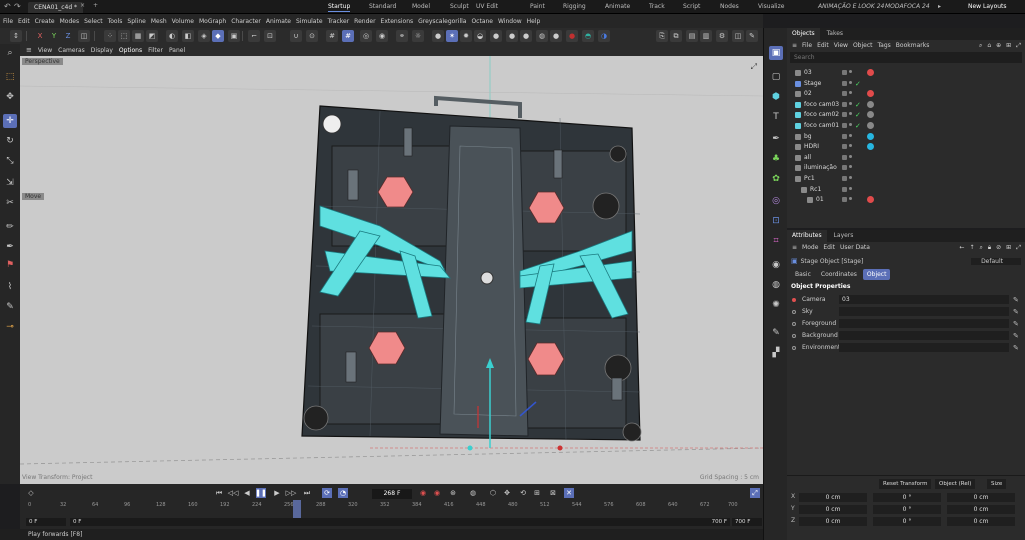  I want to click on viewport-menu-panel: Panel, so click(177, 50).